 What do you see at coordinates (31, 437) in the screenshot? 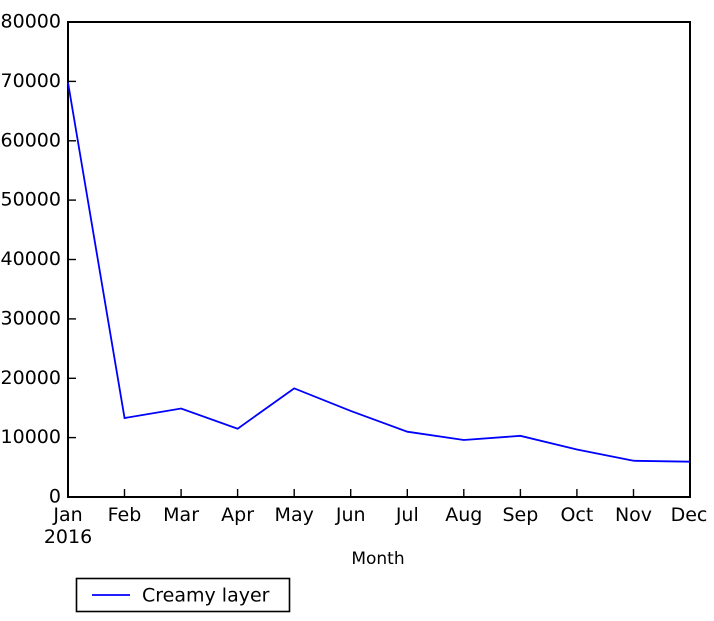
I see `y-tick-label: 10000` at bounding box center [31, 437].